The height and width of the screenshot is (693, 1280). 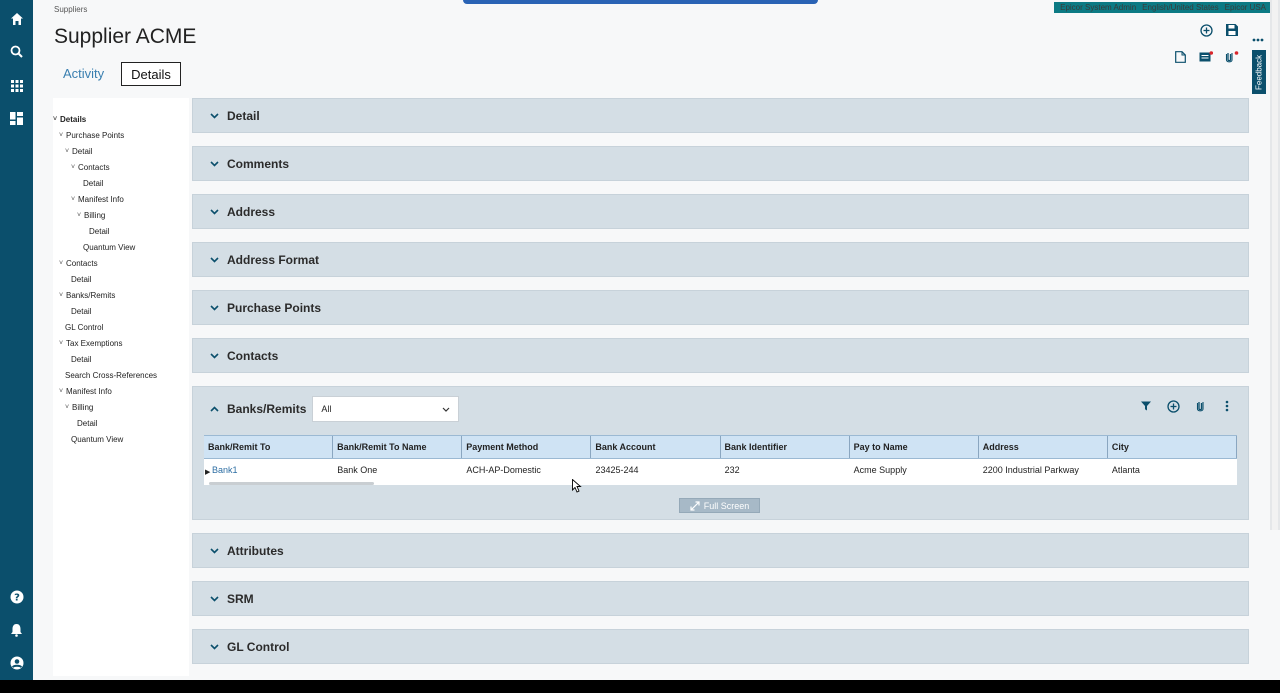 What do you see at coordinates (240, 599) in the screenshot?
I see `section-title: SRM` at bounding box center [240, 599].